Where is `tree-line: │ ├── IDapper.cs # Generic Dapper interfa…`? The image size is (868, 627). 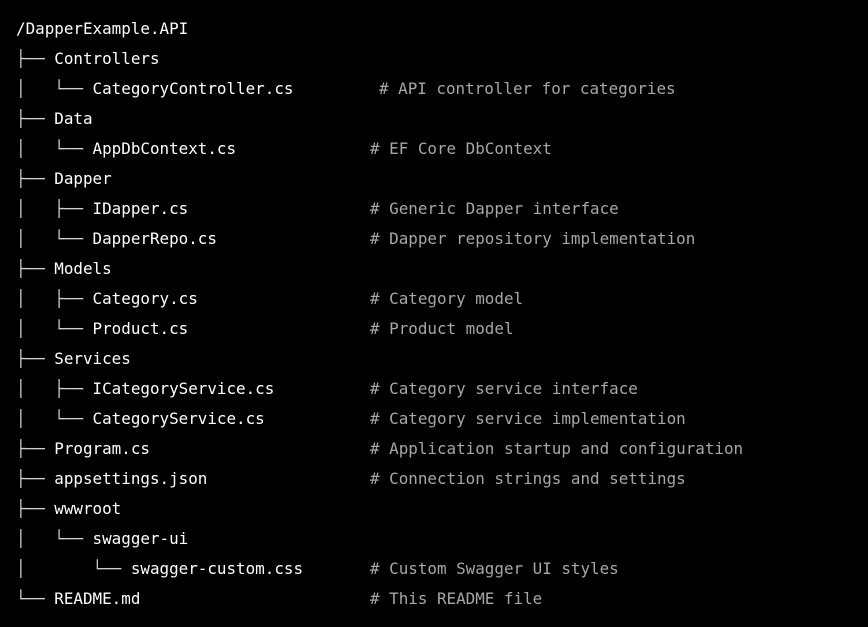 tree-line: │ ├── IDapper.cs # Generic Dapper interfa… is located at coordinates (442, 209).